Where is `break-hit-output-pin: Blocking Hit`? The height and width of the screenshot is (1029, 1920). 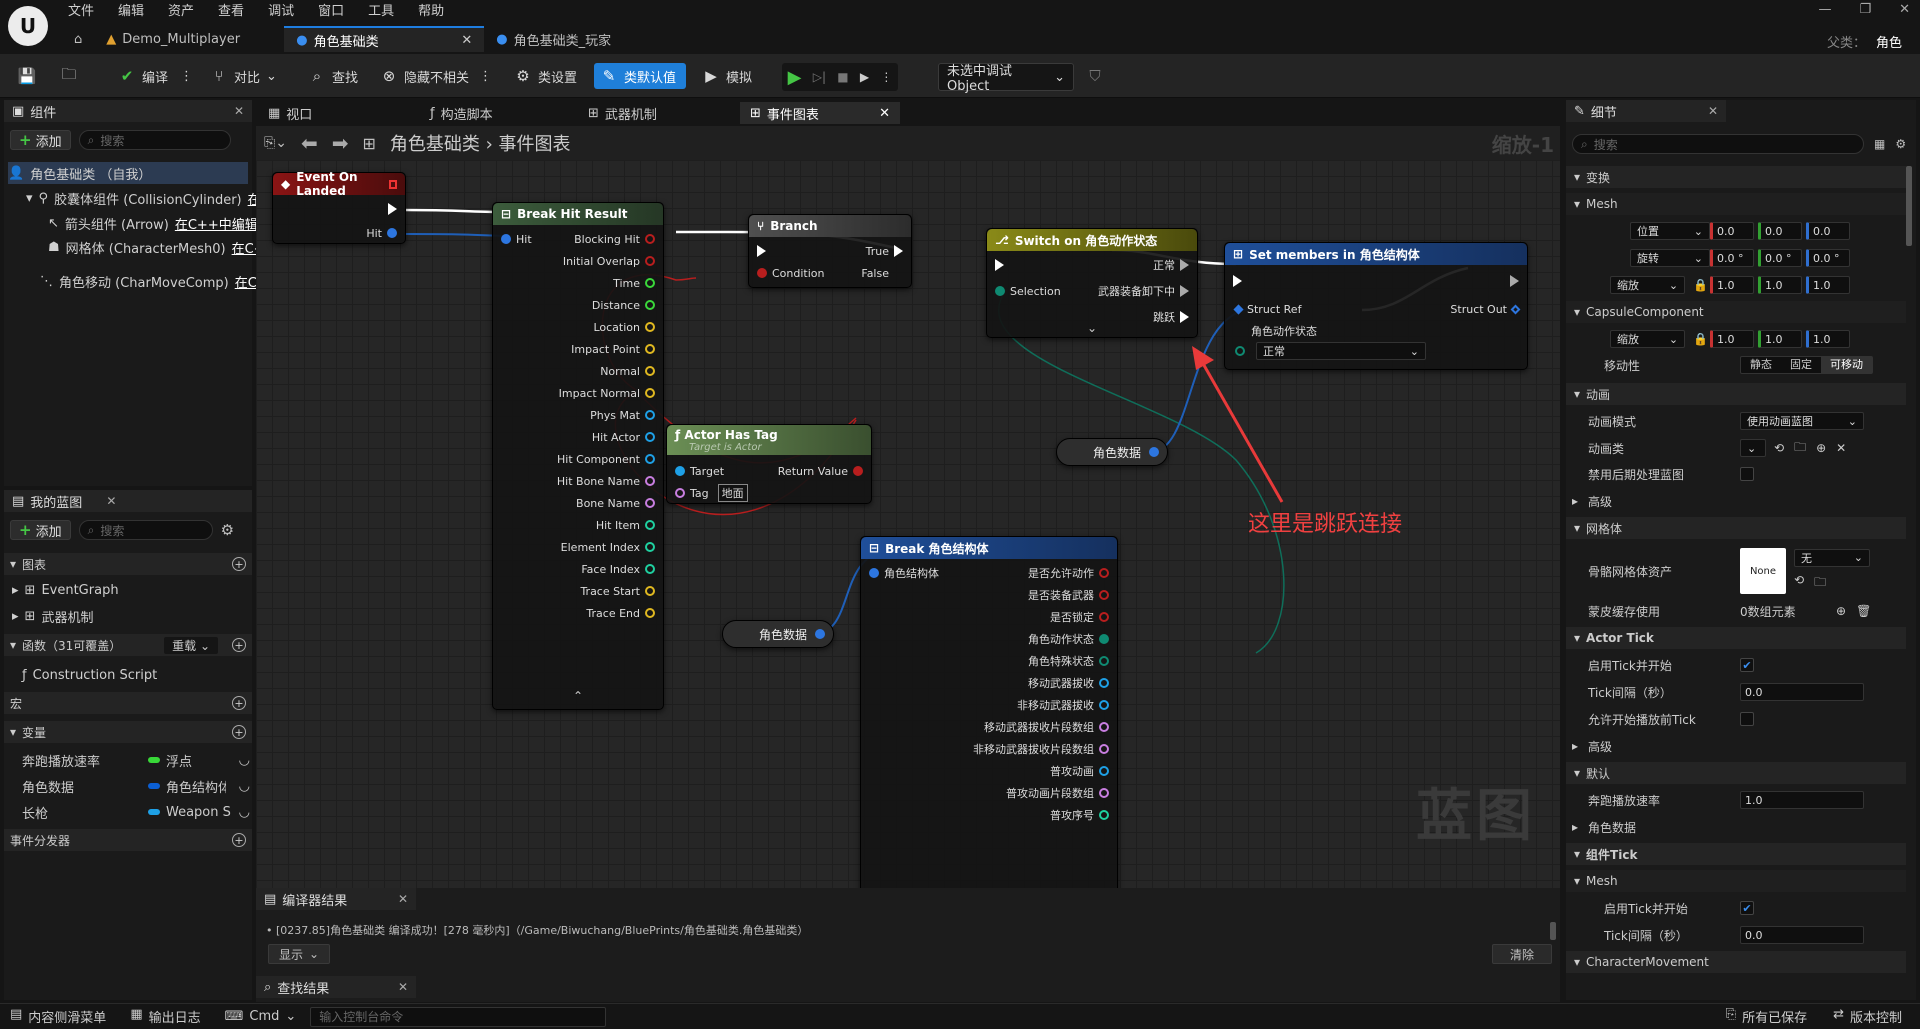 break-hit-output-pin: Blocking Hit is located at coordinates (614, 239).